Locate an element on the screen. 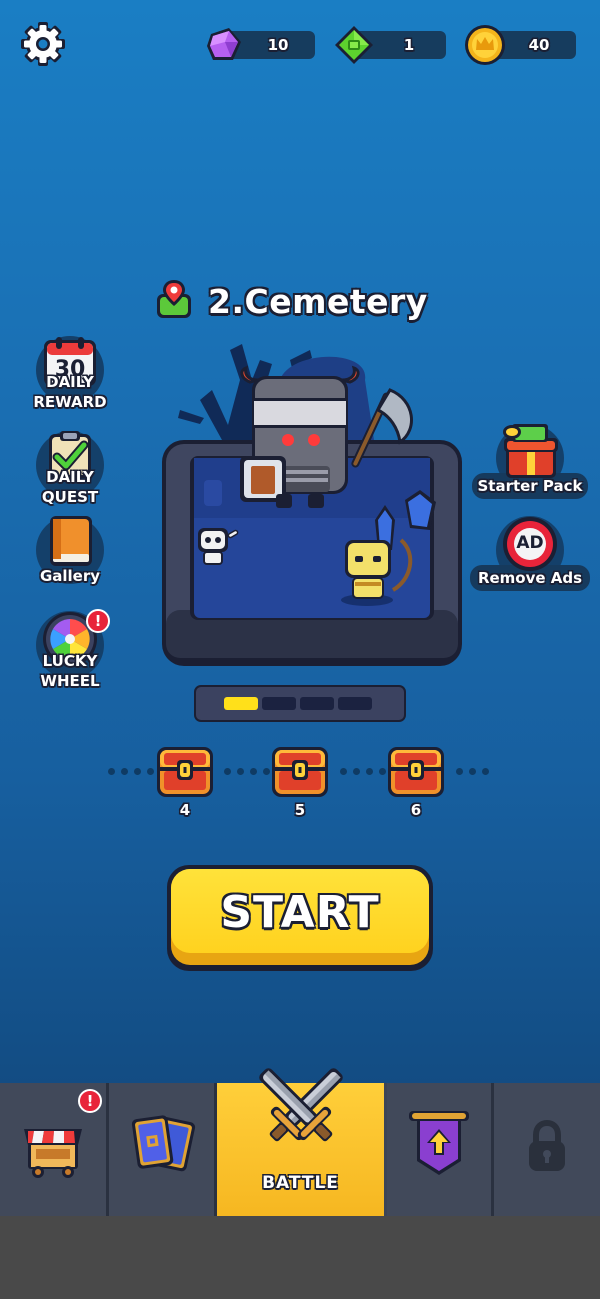  chest-number-1: 4 is located at coordinates (185, 810).